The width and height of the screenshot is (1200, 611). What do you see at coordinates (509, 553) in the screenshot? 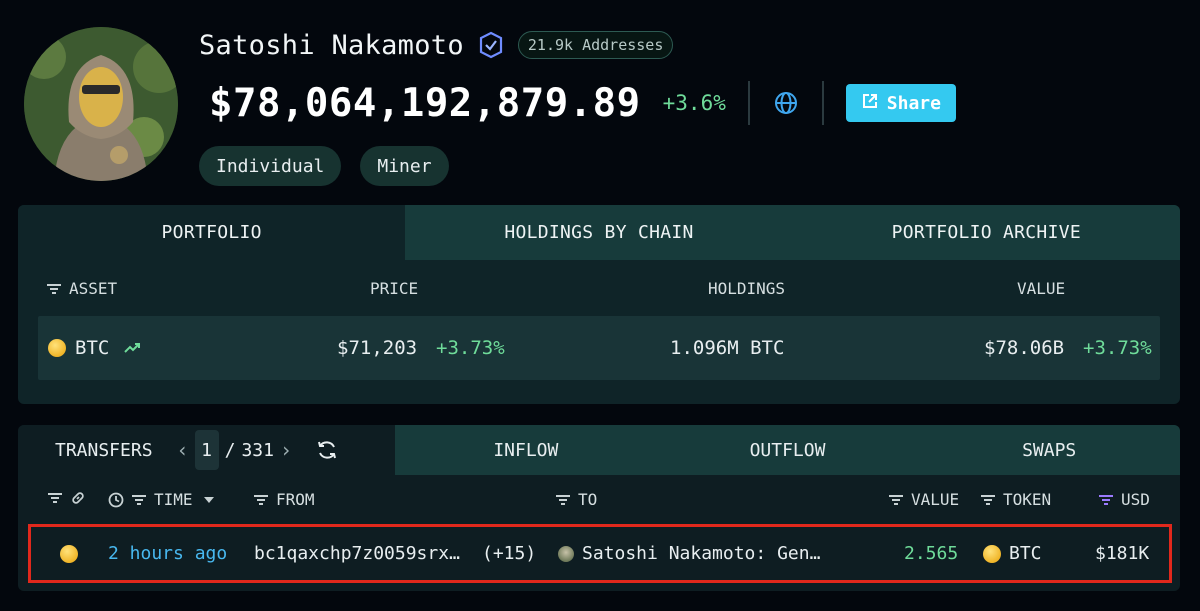
I see `tx-from-extra: (+15)` at bounding box center [509, 553].